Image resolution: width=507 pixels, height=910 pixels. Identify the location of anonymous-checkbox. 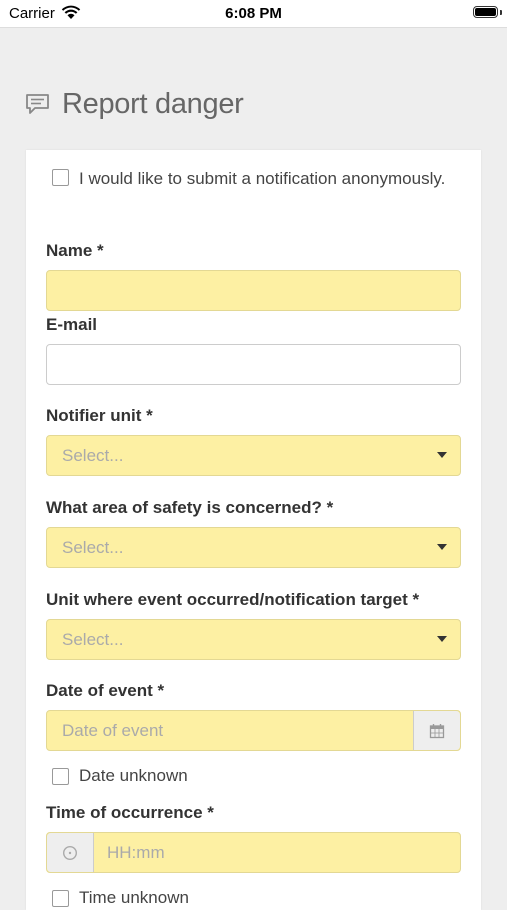
(60, 177).